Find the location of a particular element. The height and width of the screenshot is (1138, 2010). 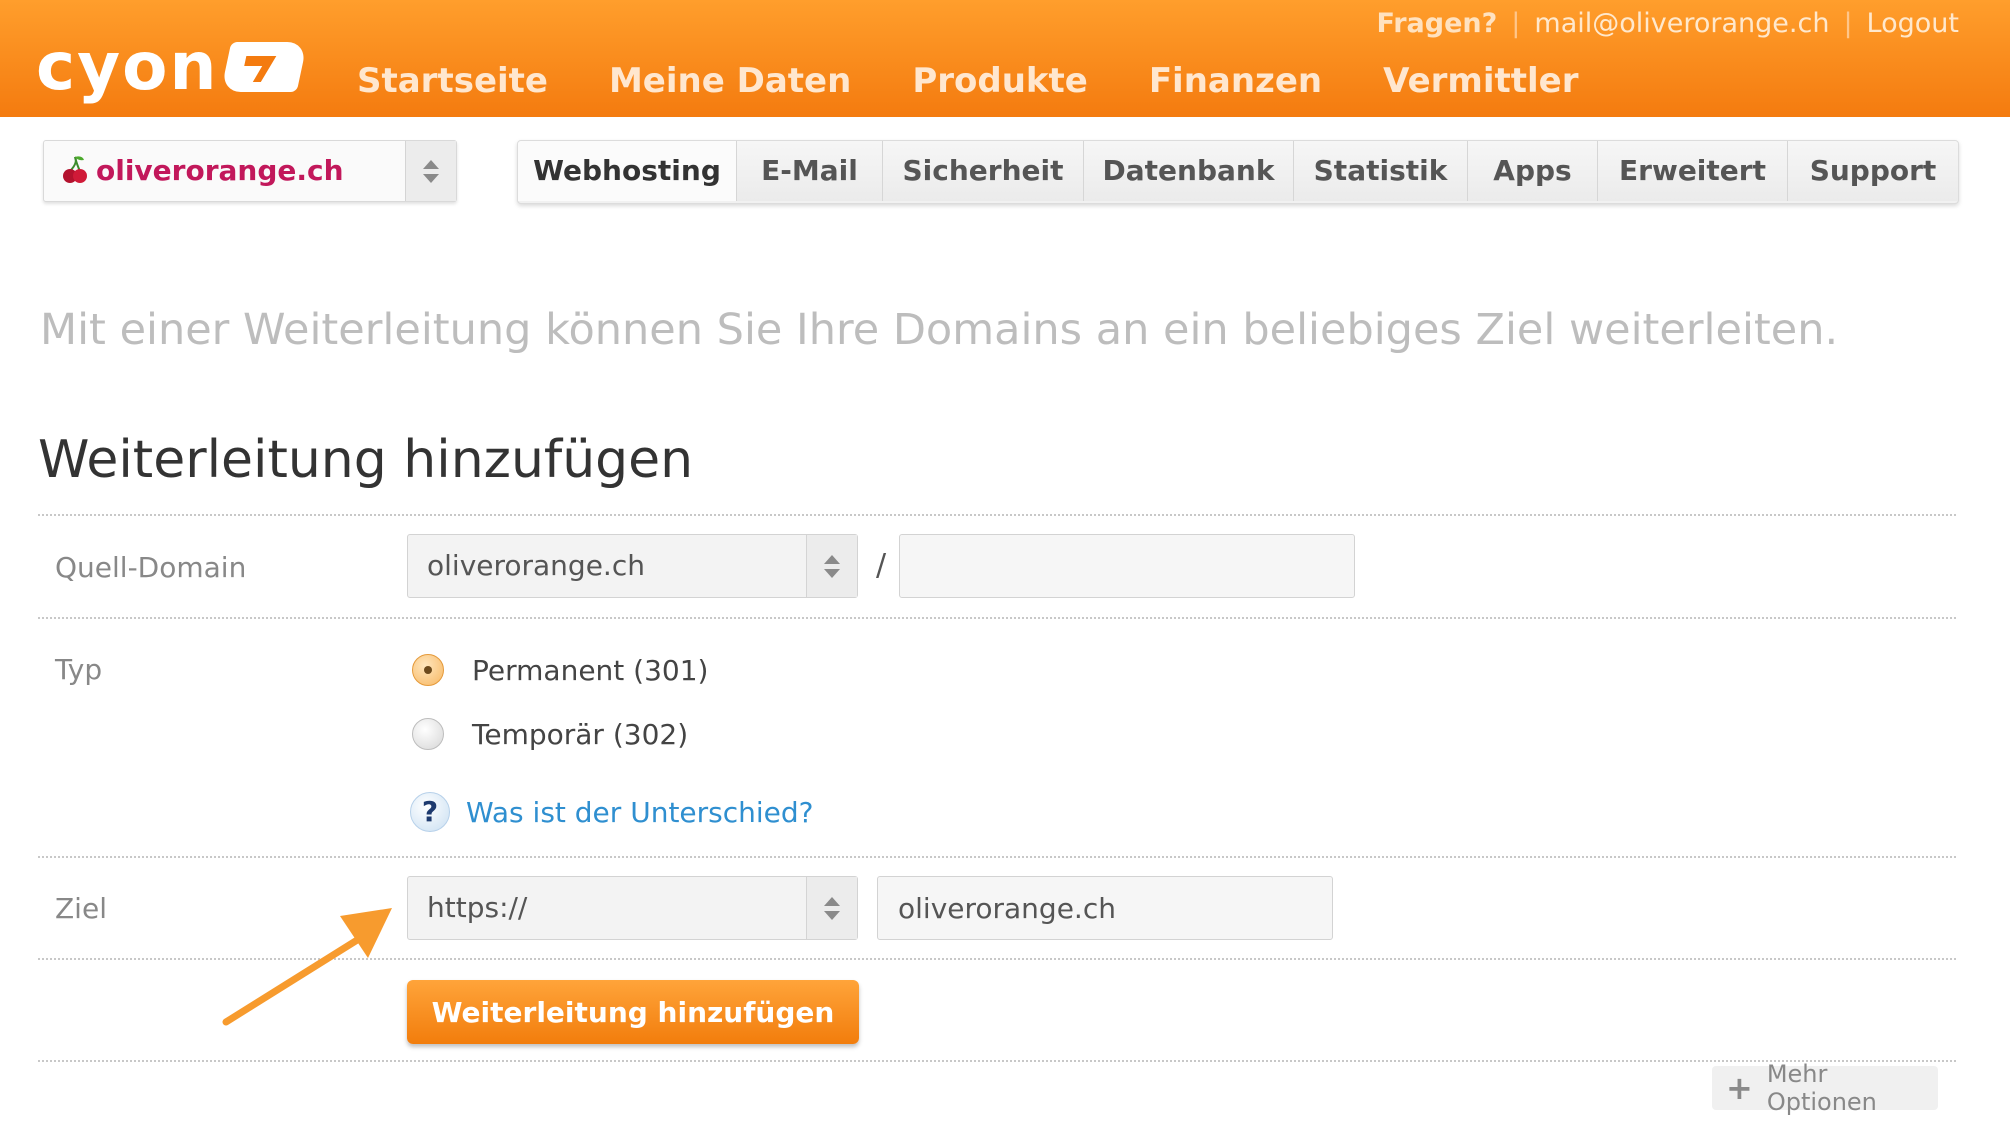

nav-produkte: Produkte is located at coordinates (1000, 81).